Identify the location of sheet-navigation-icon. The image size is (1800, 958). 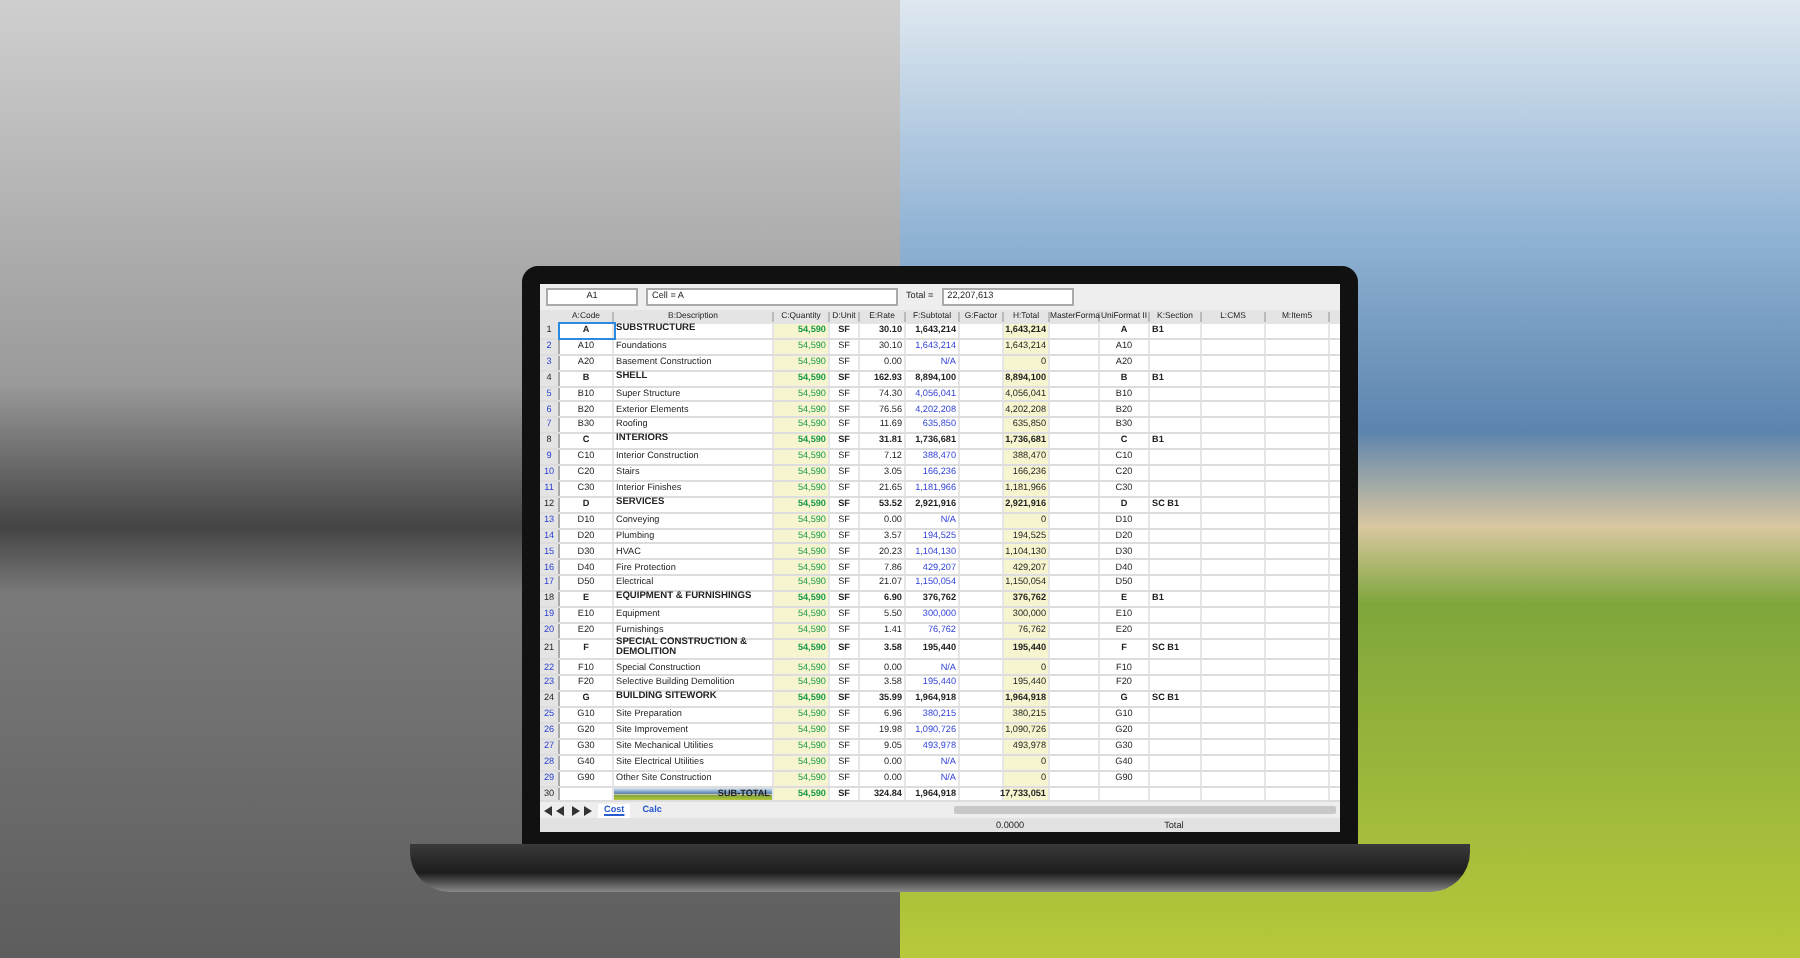
(568, 810).